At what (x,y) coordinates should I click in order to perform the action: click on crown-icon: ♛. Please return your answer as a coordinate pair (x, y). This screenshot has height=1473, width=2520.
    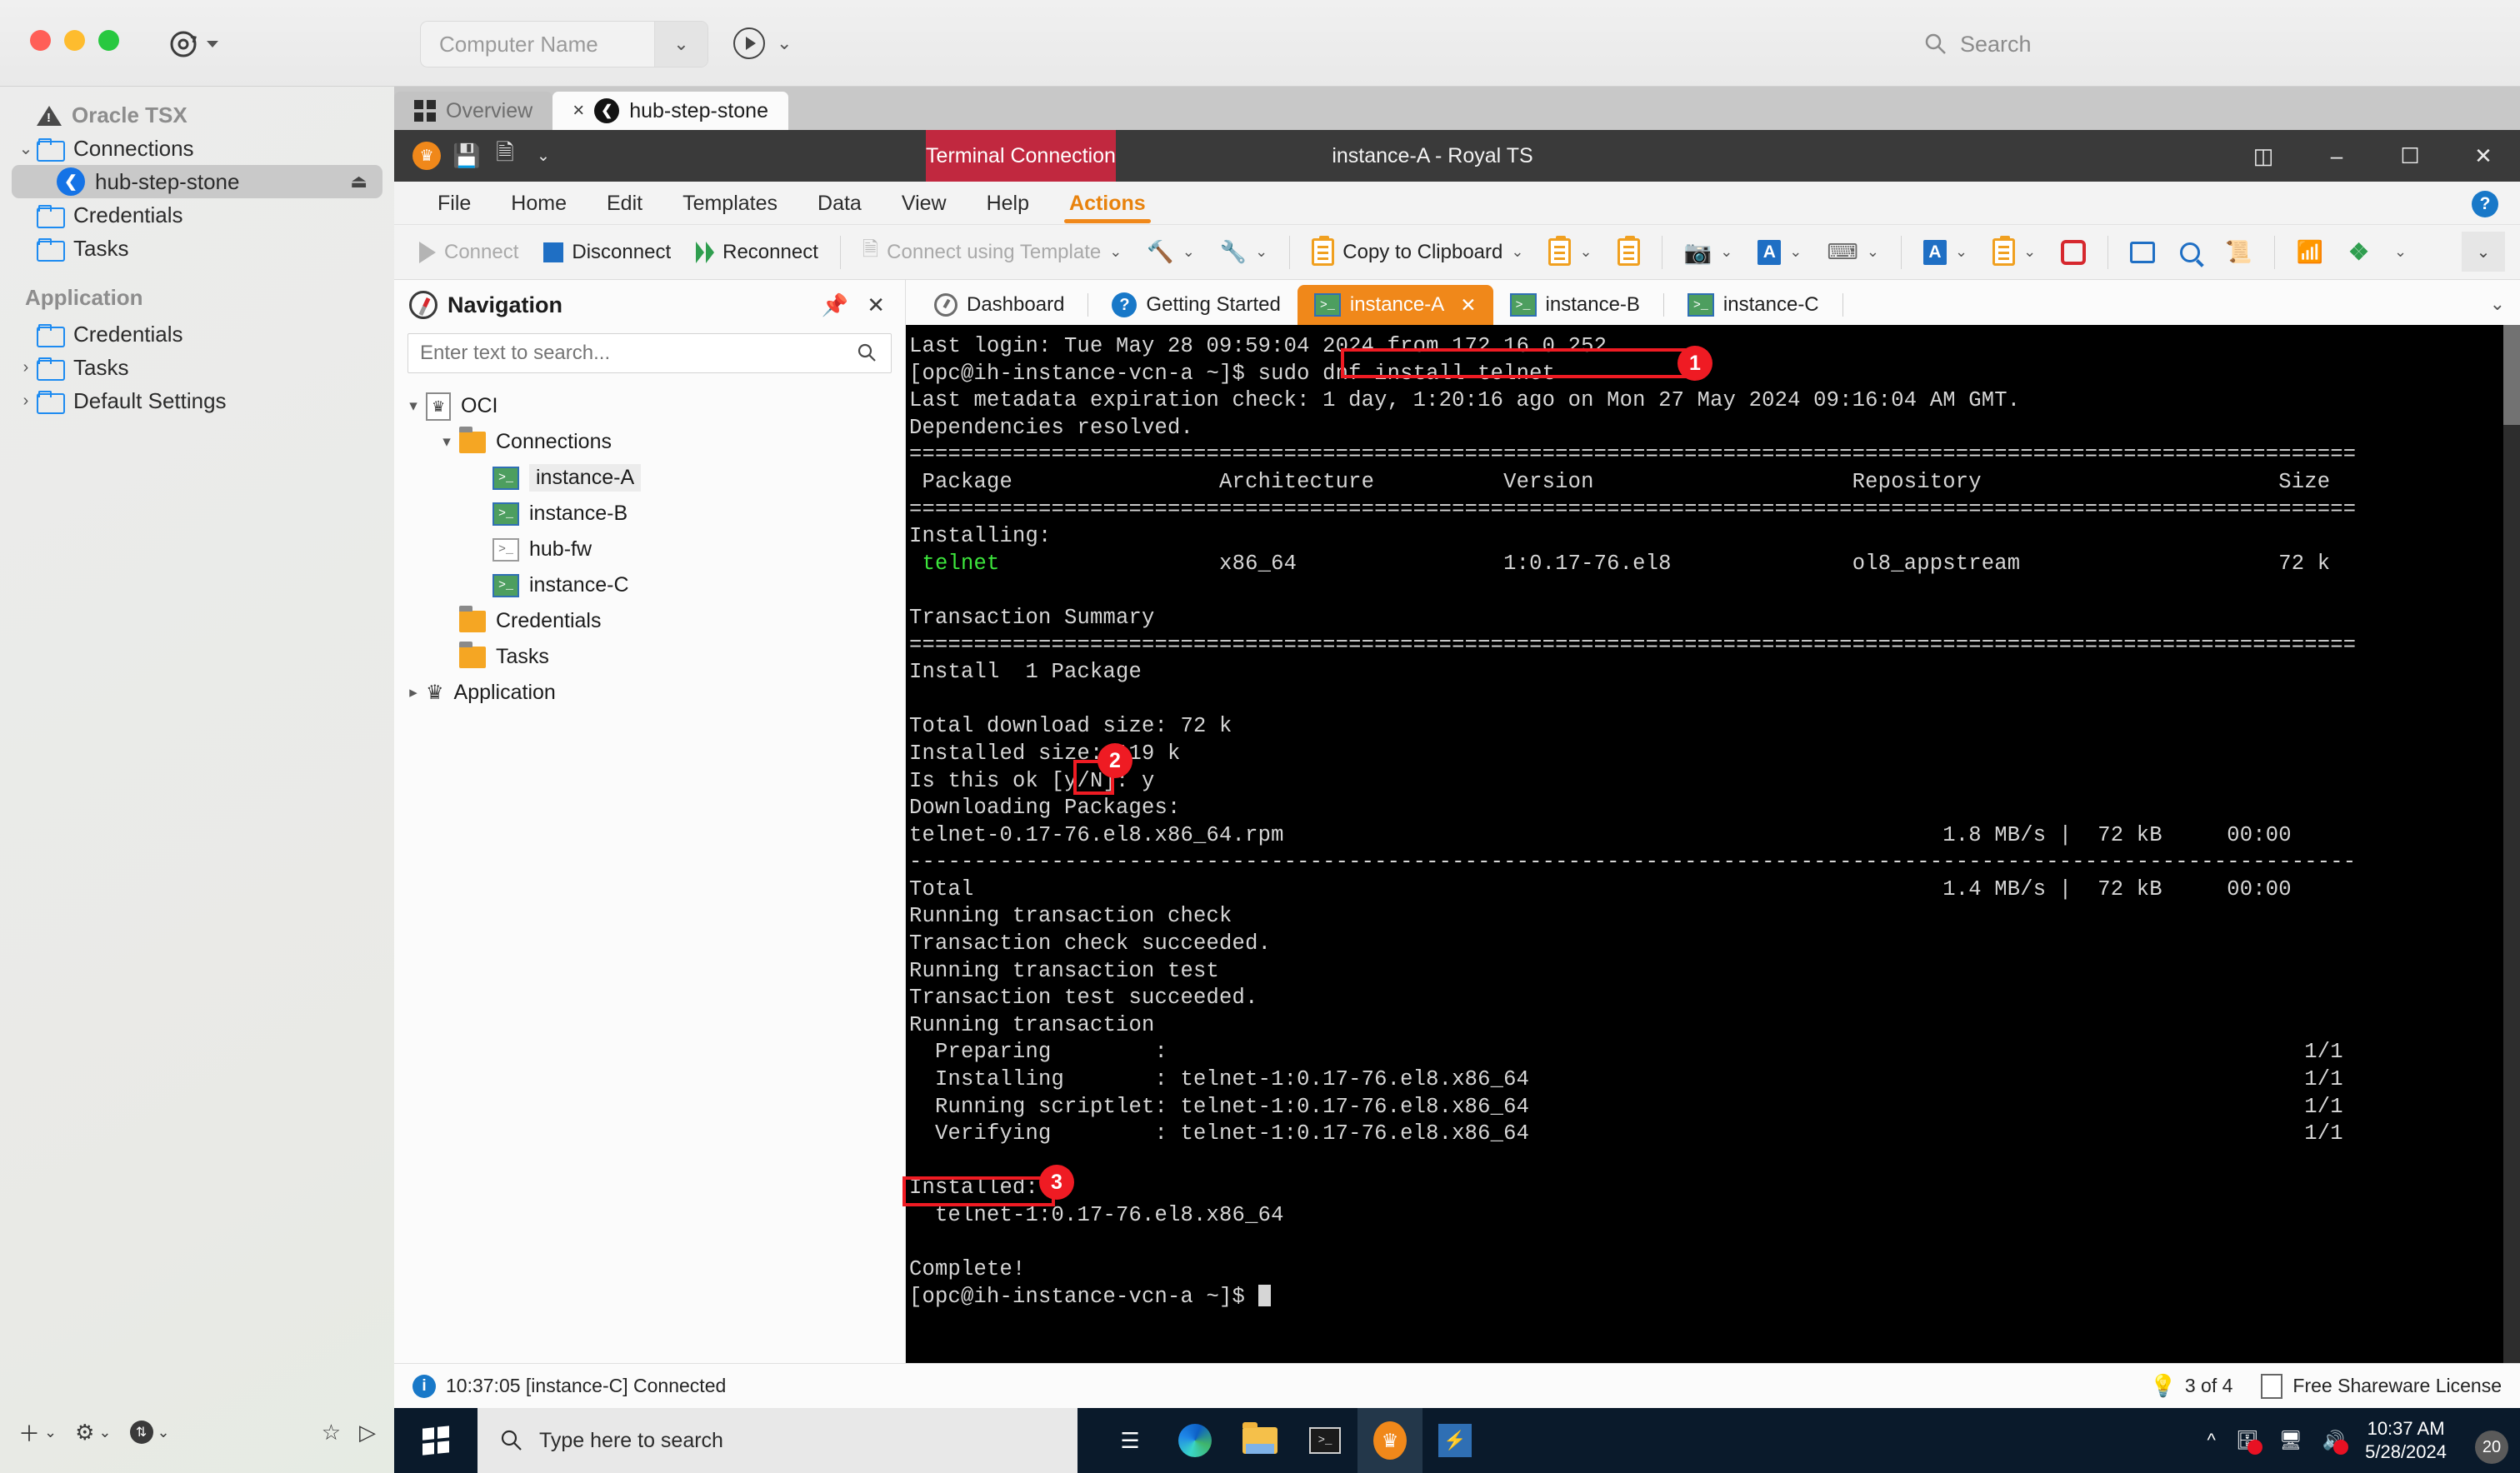
    Looking at the image, I should click on (426, 156).